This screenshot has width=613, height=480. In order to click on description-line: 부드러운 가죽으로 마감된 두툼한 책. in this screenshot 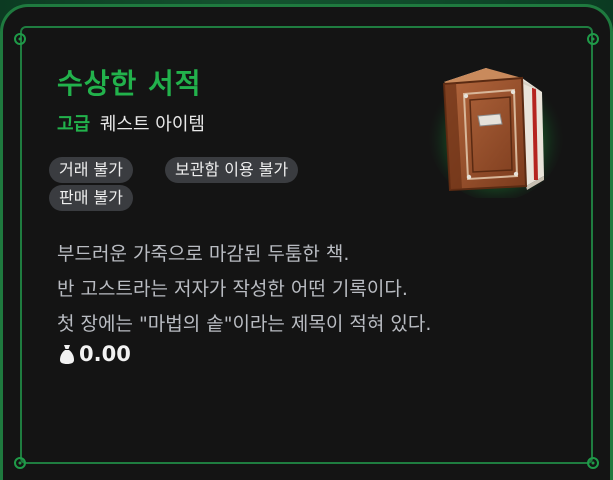, I will do `click(203, 254)`.